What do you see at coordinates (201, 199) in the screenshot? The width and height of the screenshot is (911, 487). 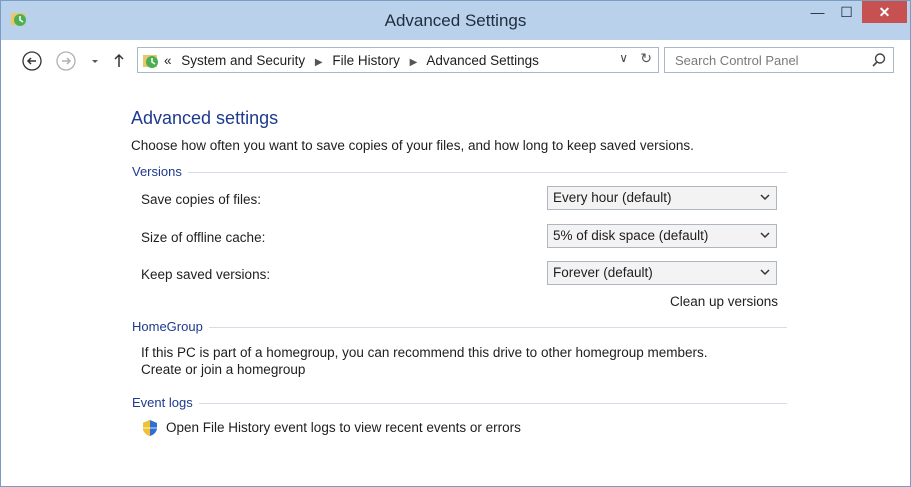 I see `save-copies-label: Save copies of files:` at bounding box center [201, 199].